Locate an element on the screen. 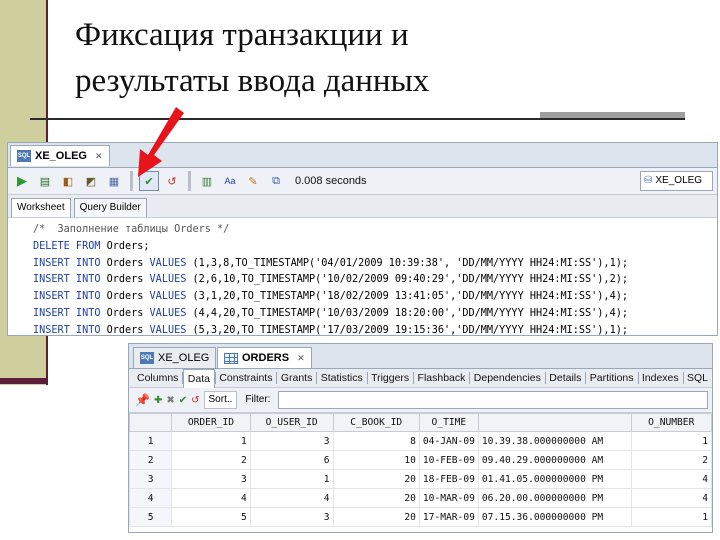 The image size is (720, 540). explain-plan-icon: ◧ is located at coordinates (68, 181).